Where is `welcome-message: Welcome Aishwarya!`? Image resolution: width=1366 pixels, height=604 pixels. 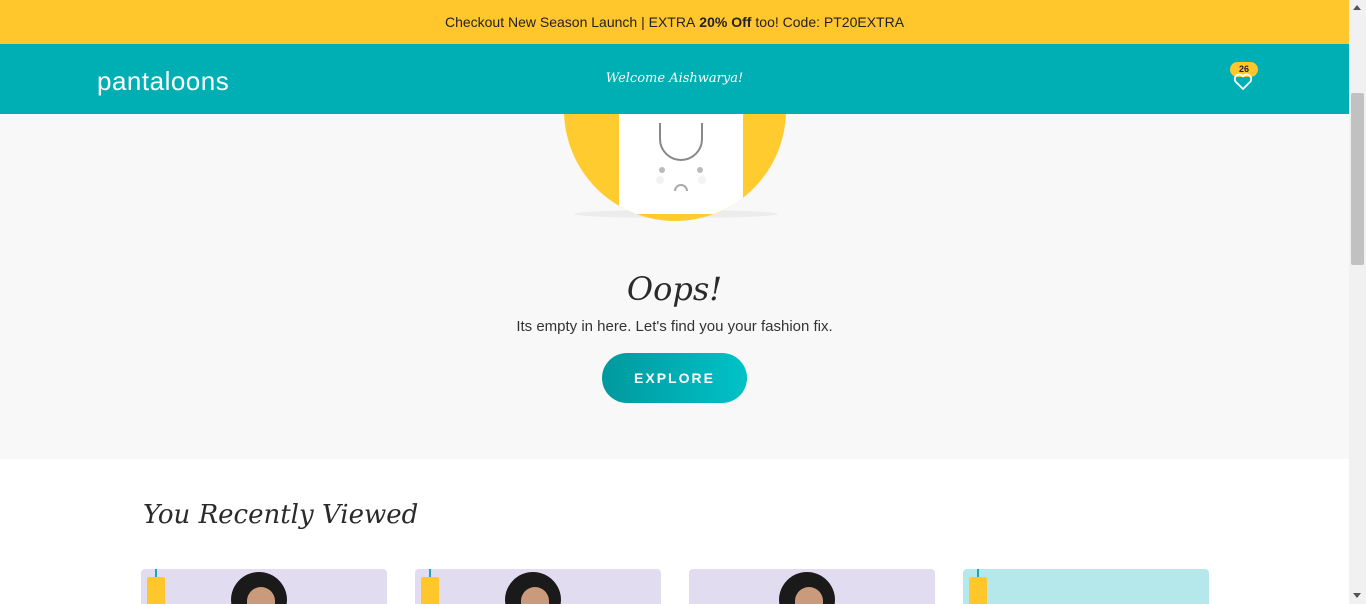
welcome-message: Welcome Aishwarya! is located at coordinates (674, 78).